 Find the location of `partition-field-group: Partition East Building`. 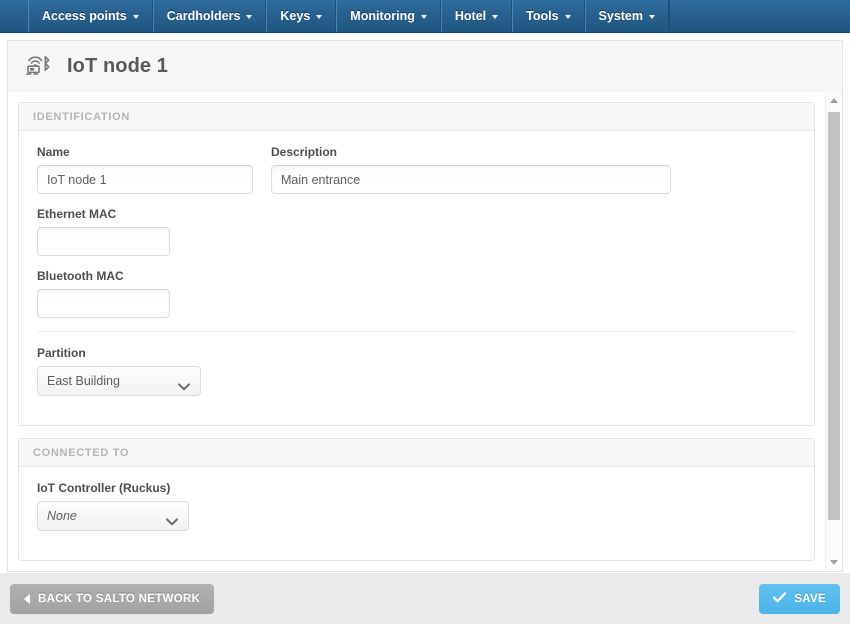

partition-field-group: Partition East Building is located at coordinates (416, 371).